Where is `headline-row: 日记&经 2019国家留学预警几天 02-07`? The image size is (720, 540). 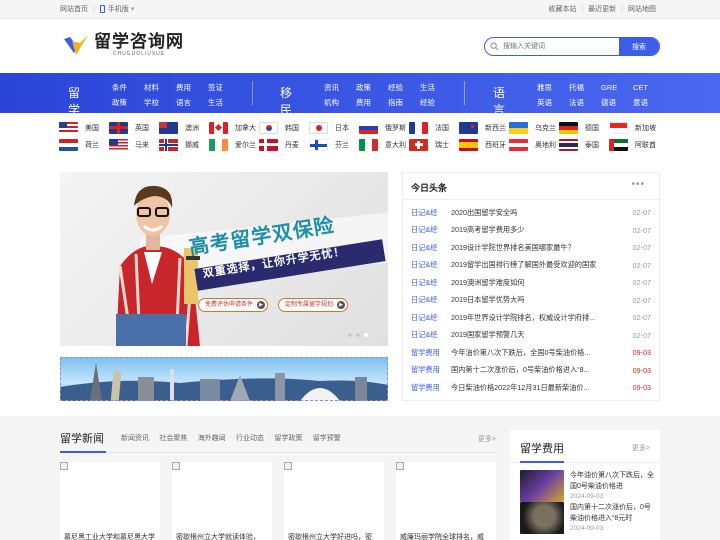
headline-row: 日记&经 2019国家留学预警几天 02-07 is located at coordinates (531, 336).